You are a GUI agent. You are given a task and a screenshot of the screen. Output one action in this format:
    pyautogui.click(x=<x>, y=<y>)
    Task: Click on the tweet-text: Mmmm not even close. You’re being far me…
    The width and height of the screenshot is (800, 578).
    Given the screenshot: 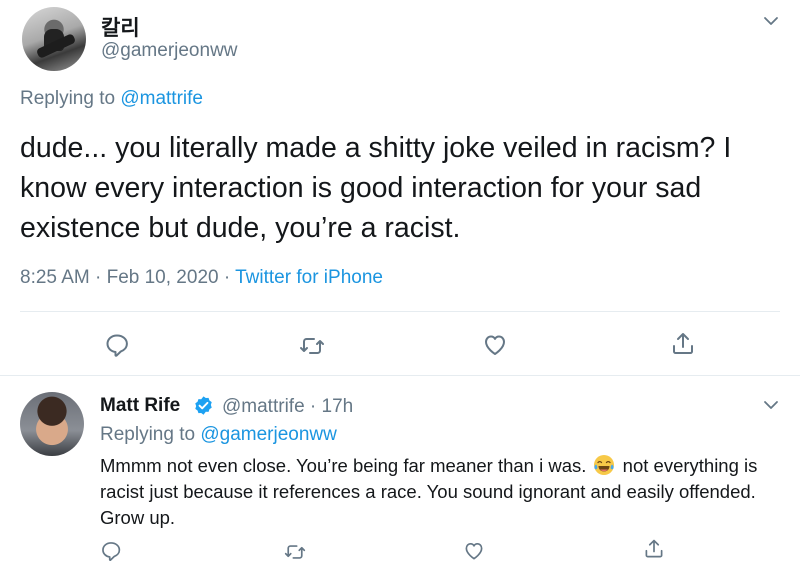 What is the action you would take?
    pyautogui.click(x=445, y=492)
    